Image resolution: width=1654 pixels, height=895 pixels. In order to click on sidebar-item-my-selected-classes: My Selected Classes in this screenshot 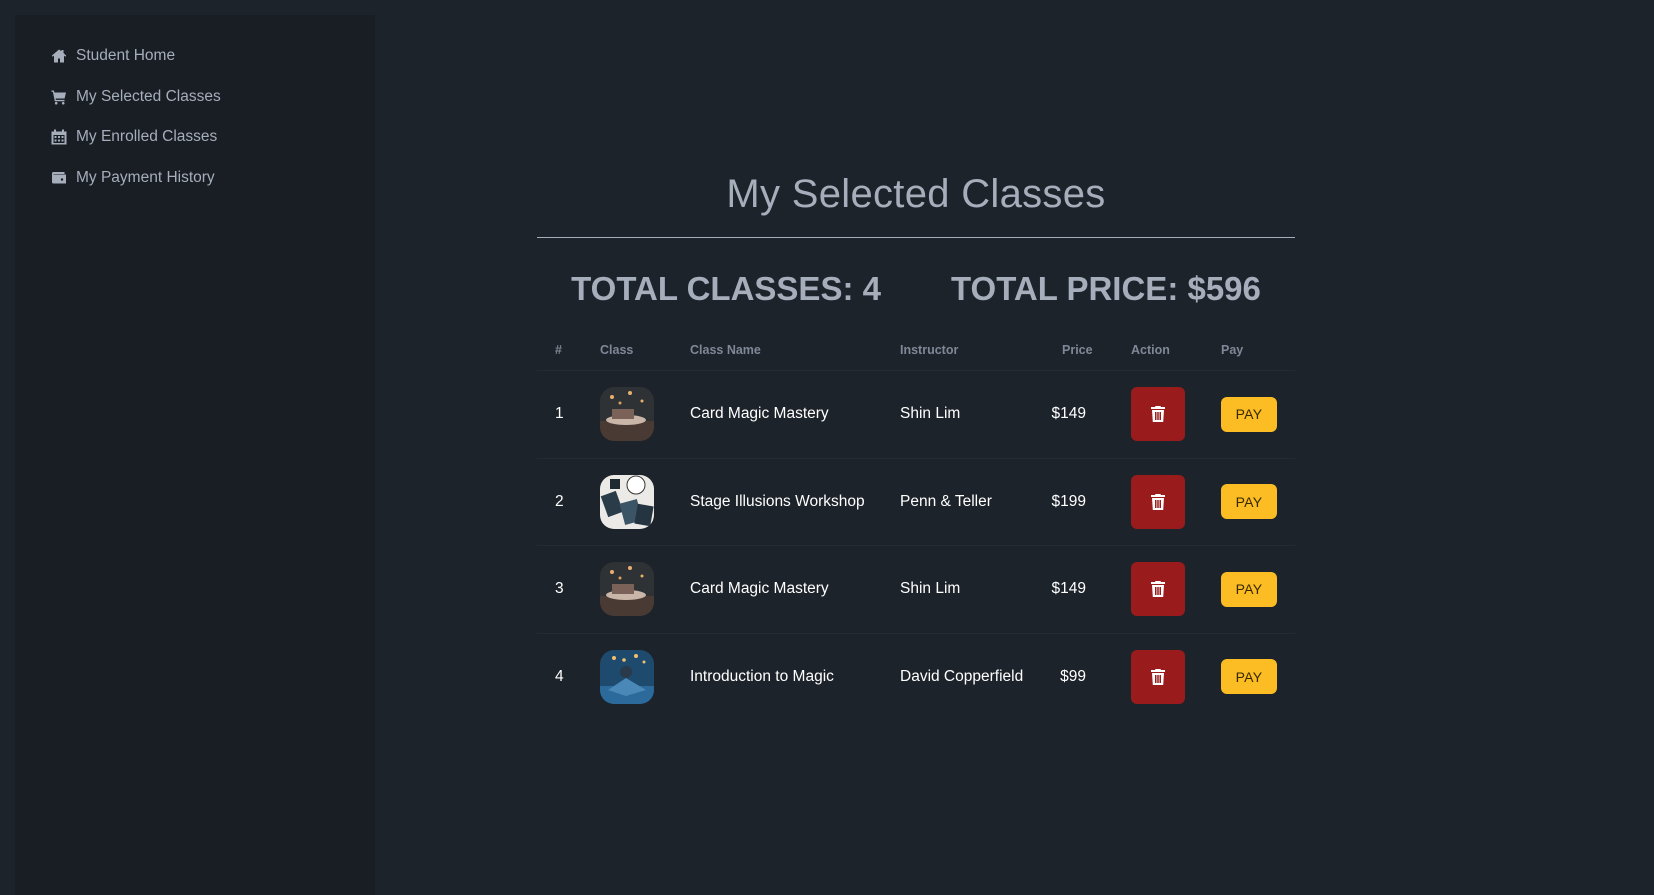, I will do `click(213, 97)`.